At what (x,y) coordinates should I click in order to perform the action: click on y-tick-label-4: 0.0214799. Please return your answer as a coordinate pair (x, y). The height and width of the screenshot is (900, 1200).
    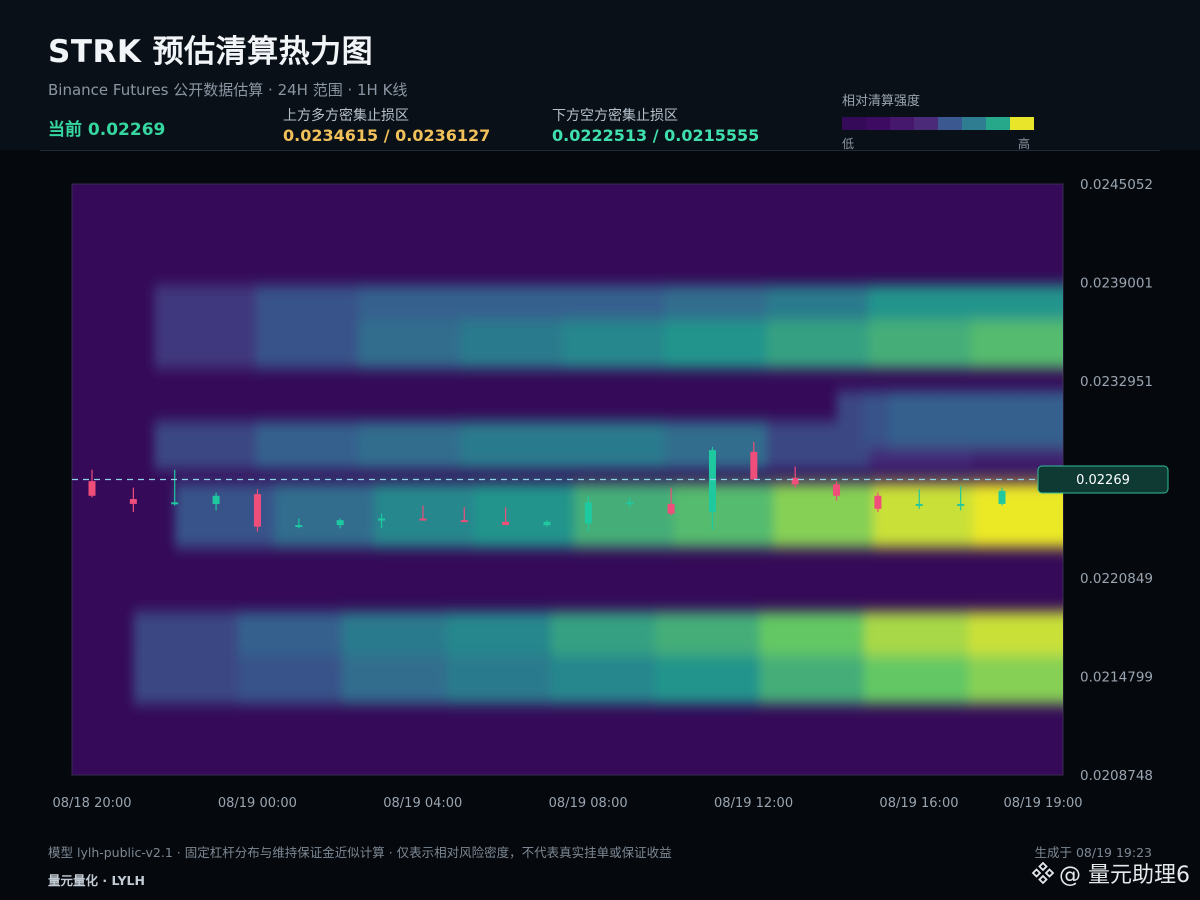
    Looking at the image, I should click on (1116, 677).